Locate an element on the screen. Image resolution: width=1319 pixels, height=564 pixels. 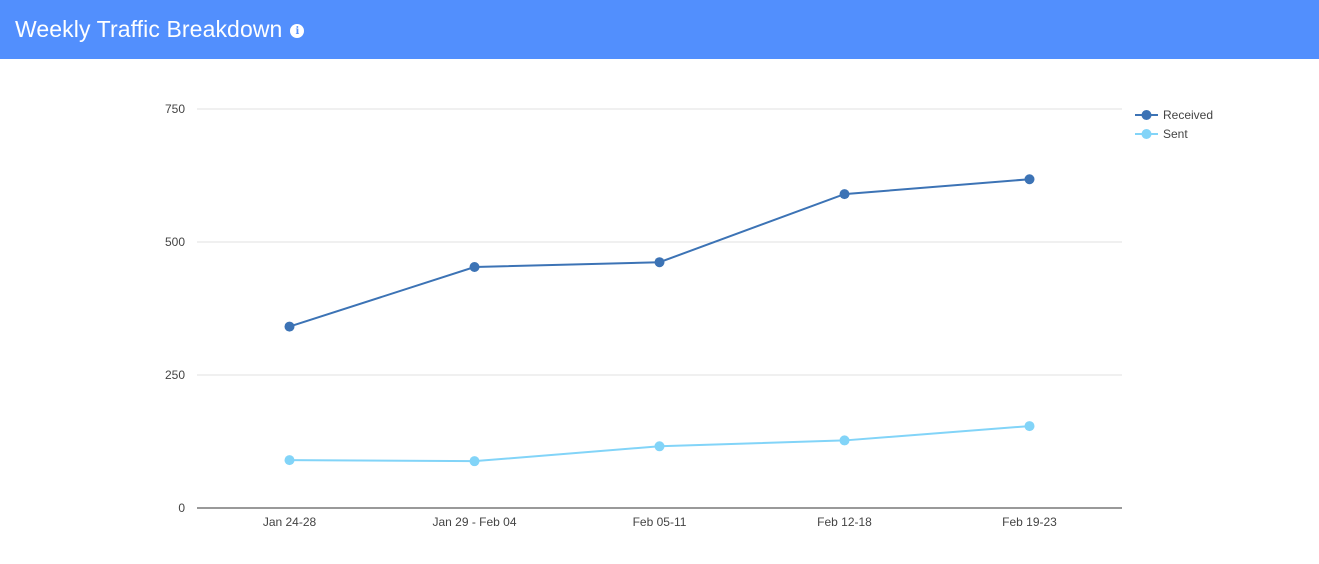
x-tick-label: Feb 12-18 is located at coordinates (844, 522).